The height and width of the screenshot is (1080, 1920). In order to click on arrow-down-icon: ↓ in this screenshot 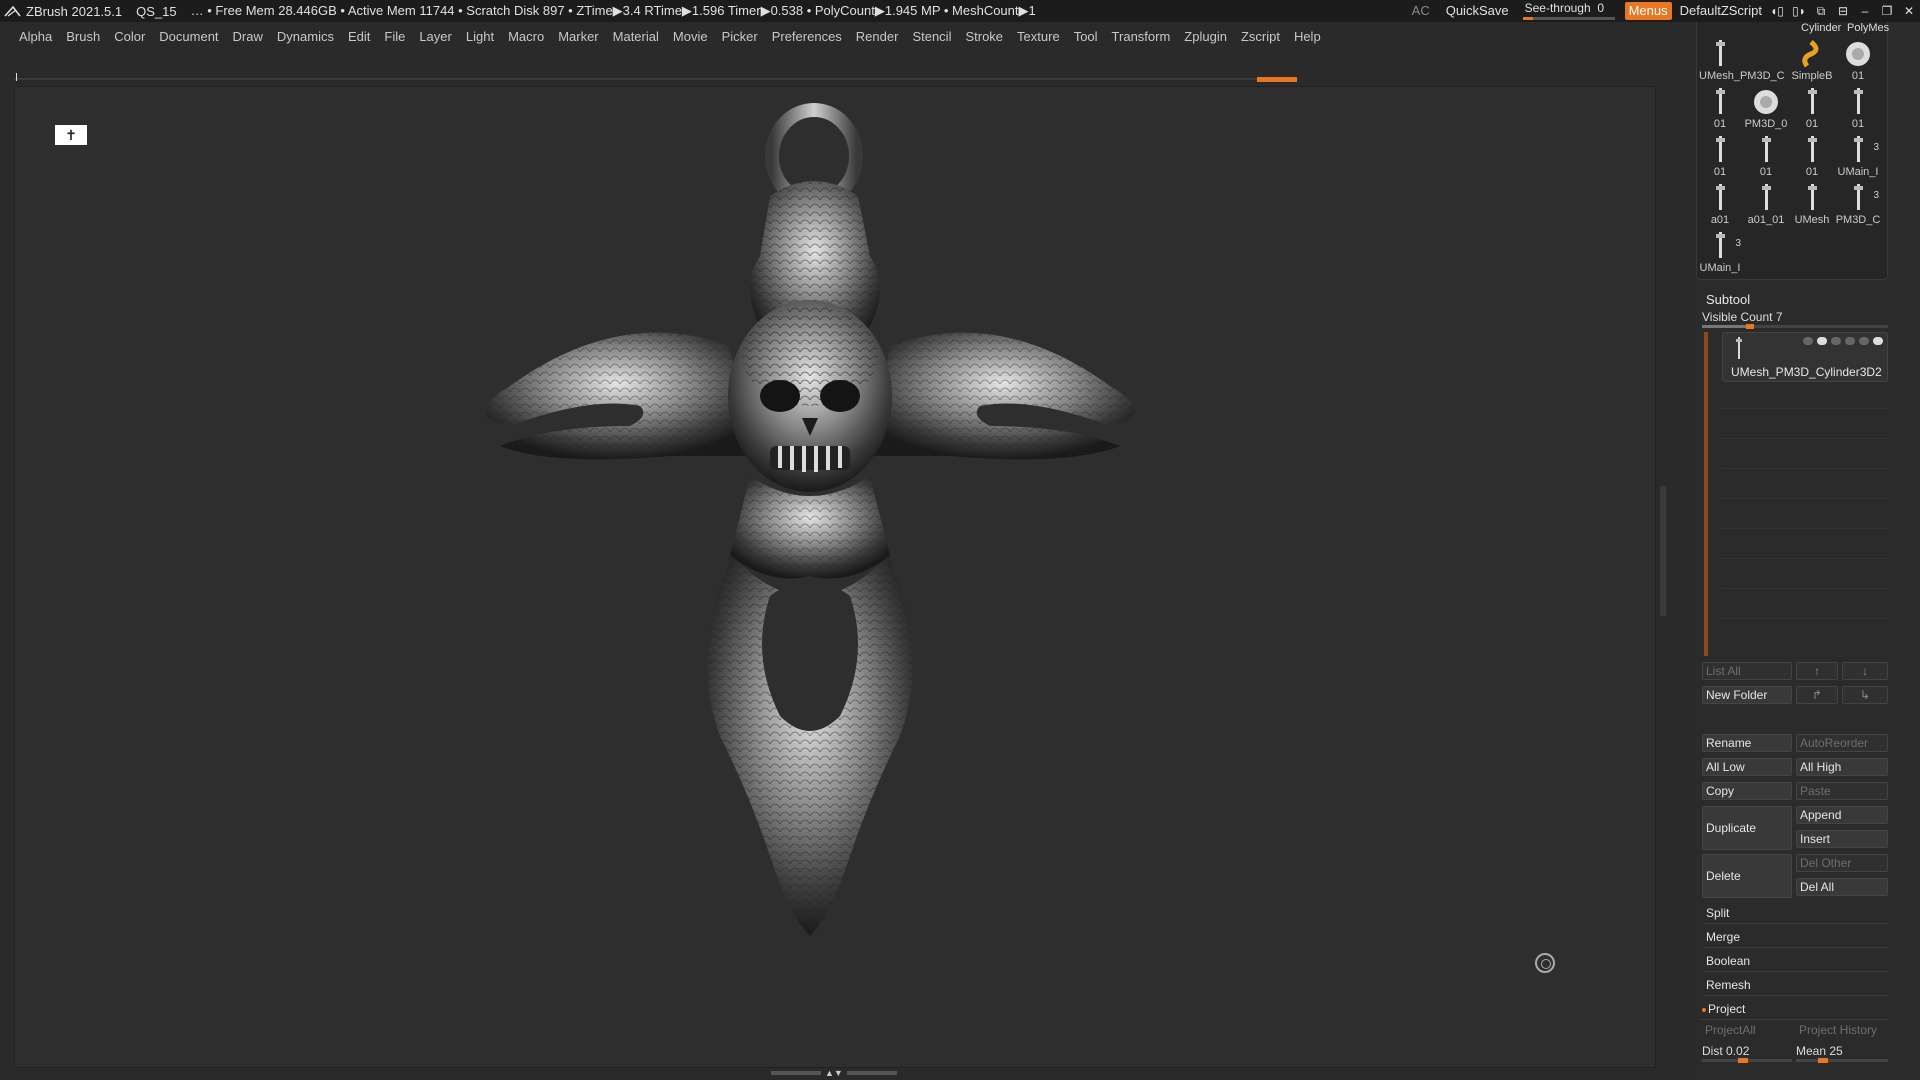, I will do `click(1865, 671)`.